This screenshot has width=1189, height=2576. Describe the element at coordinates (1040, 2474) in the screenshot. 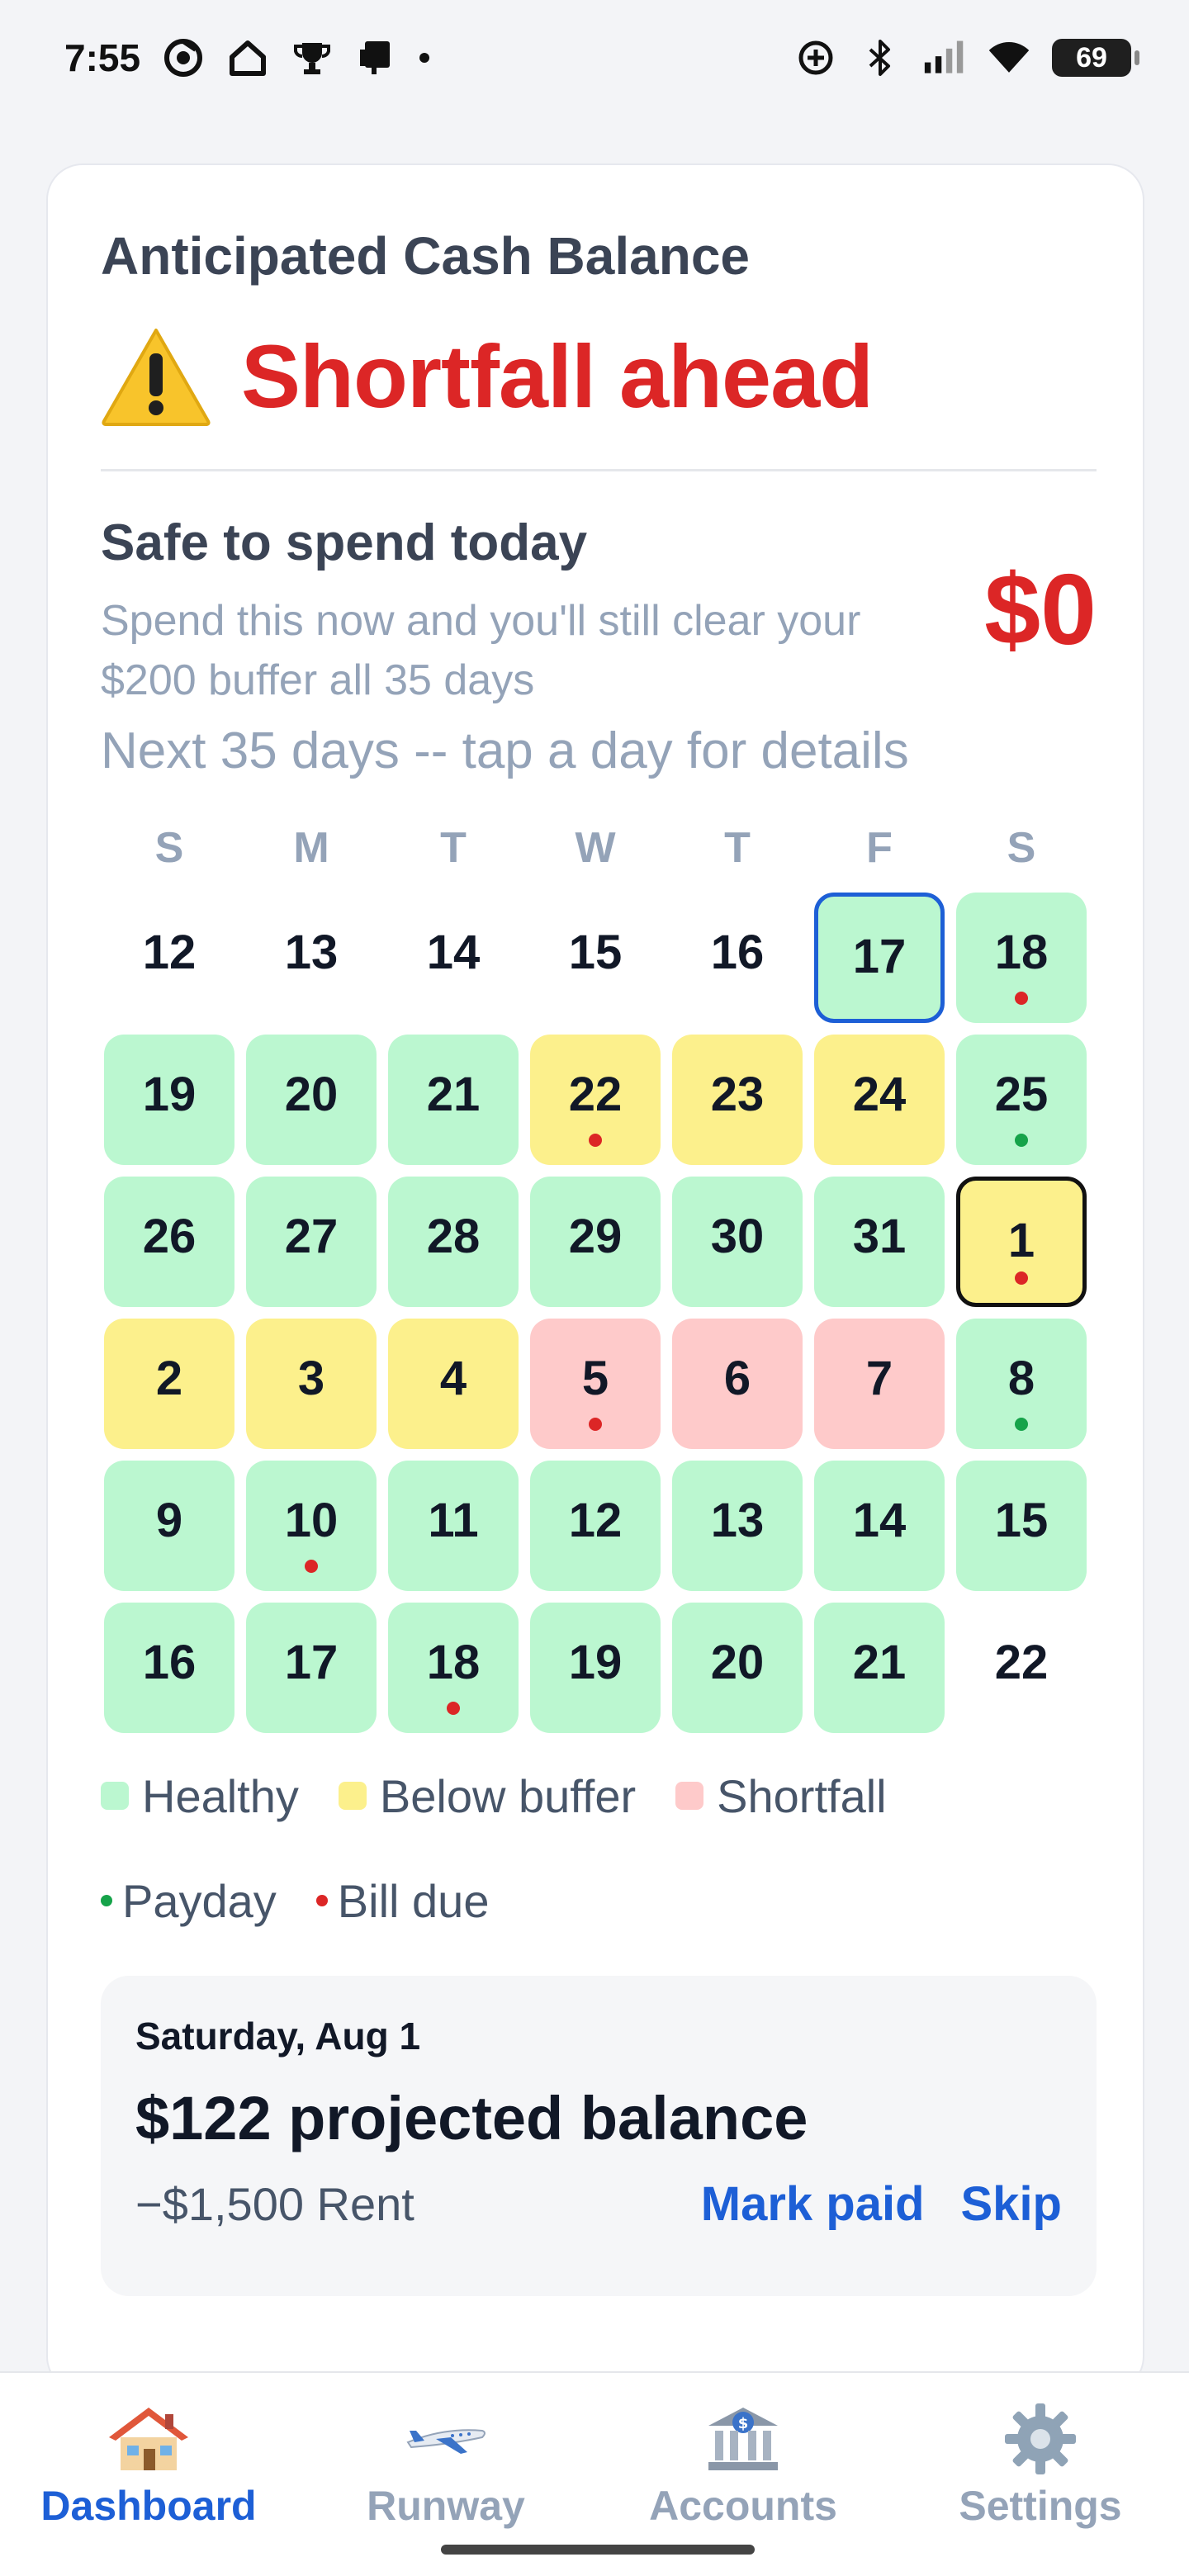

I see `nav-settings: Settings` at that location.